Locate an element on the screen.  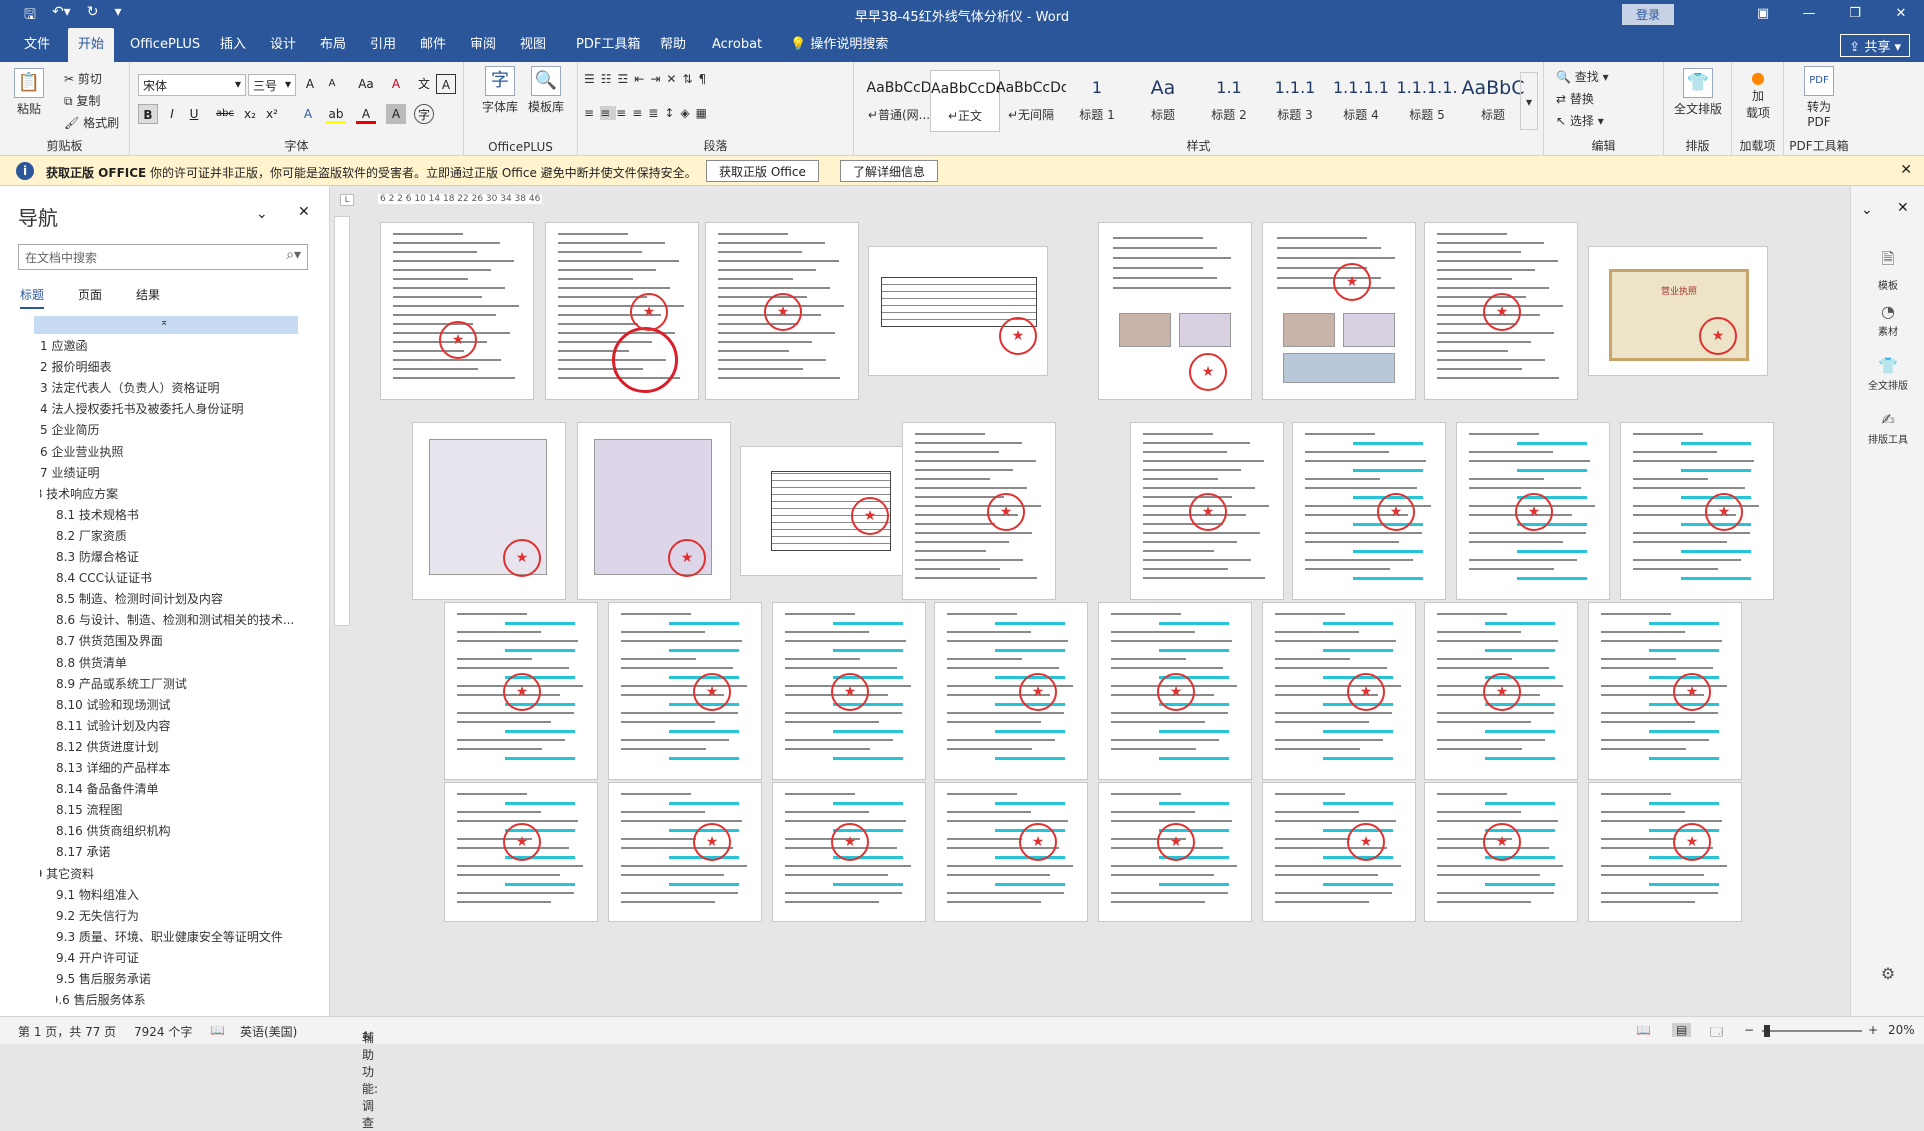
tab-file: 文件 is located at coordinates (37, 45).